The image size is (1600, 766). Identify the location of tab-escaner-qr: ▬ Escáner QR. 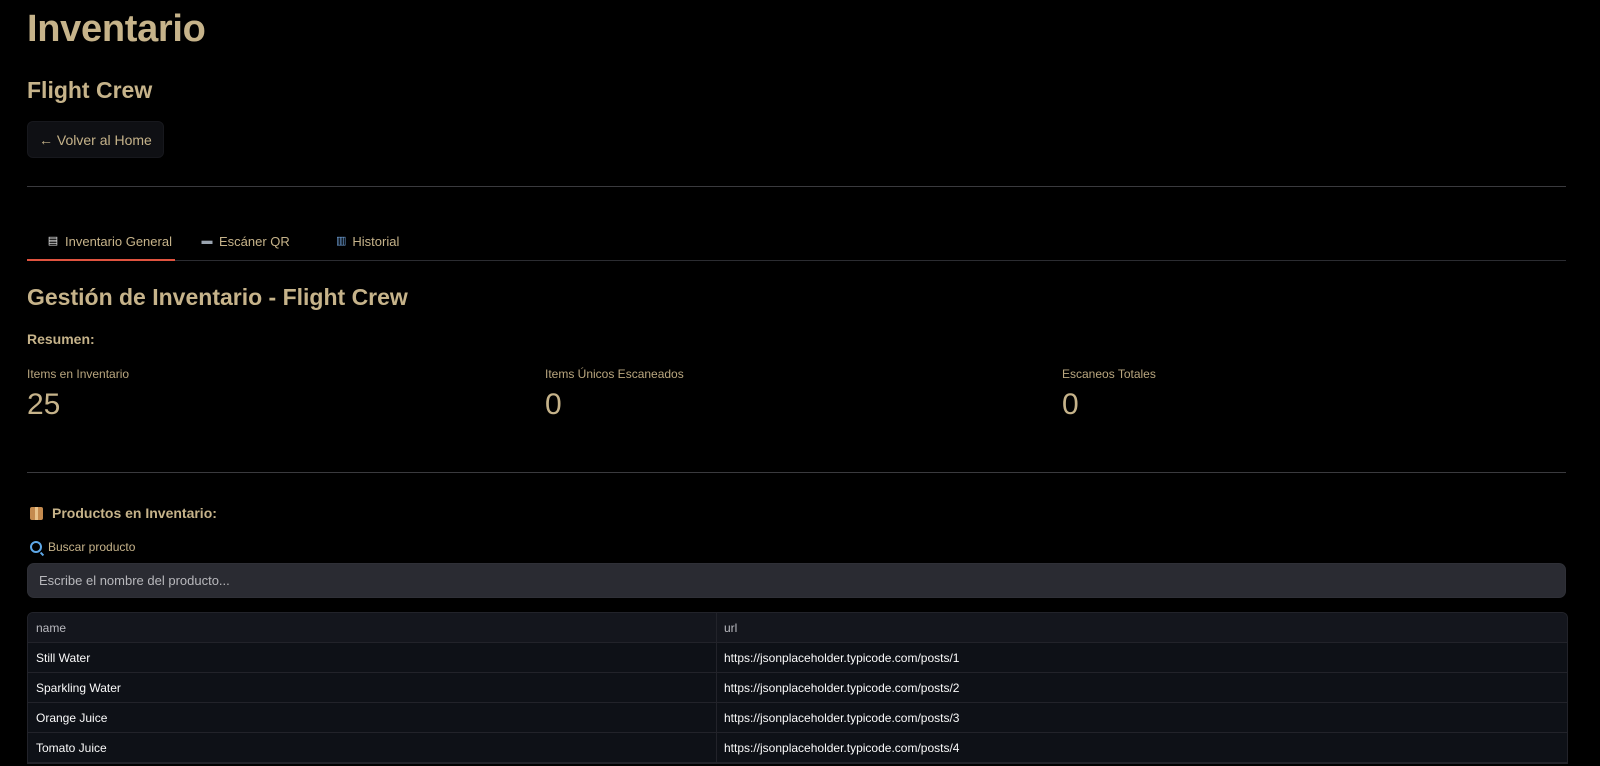
(234, 241).